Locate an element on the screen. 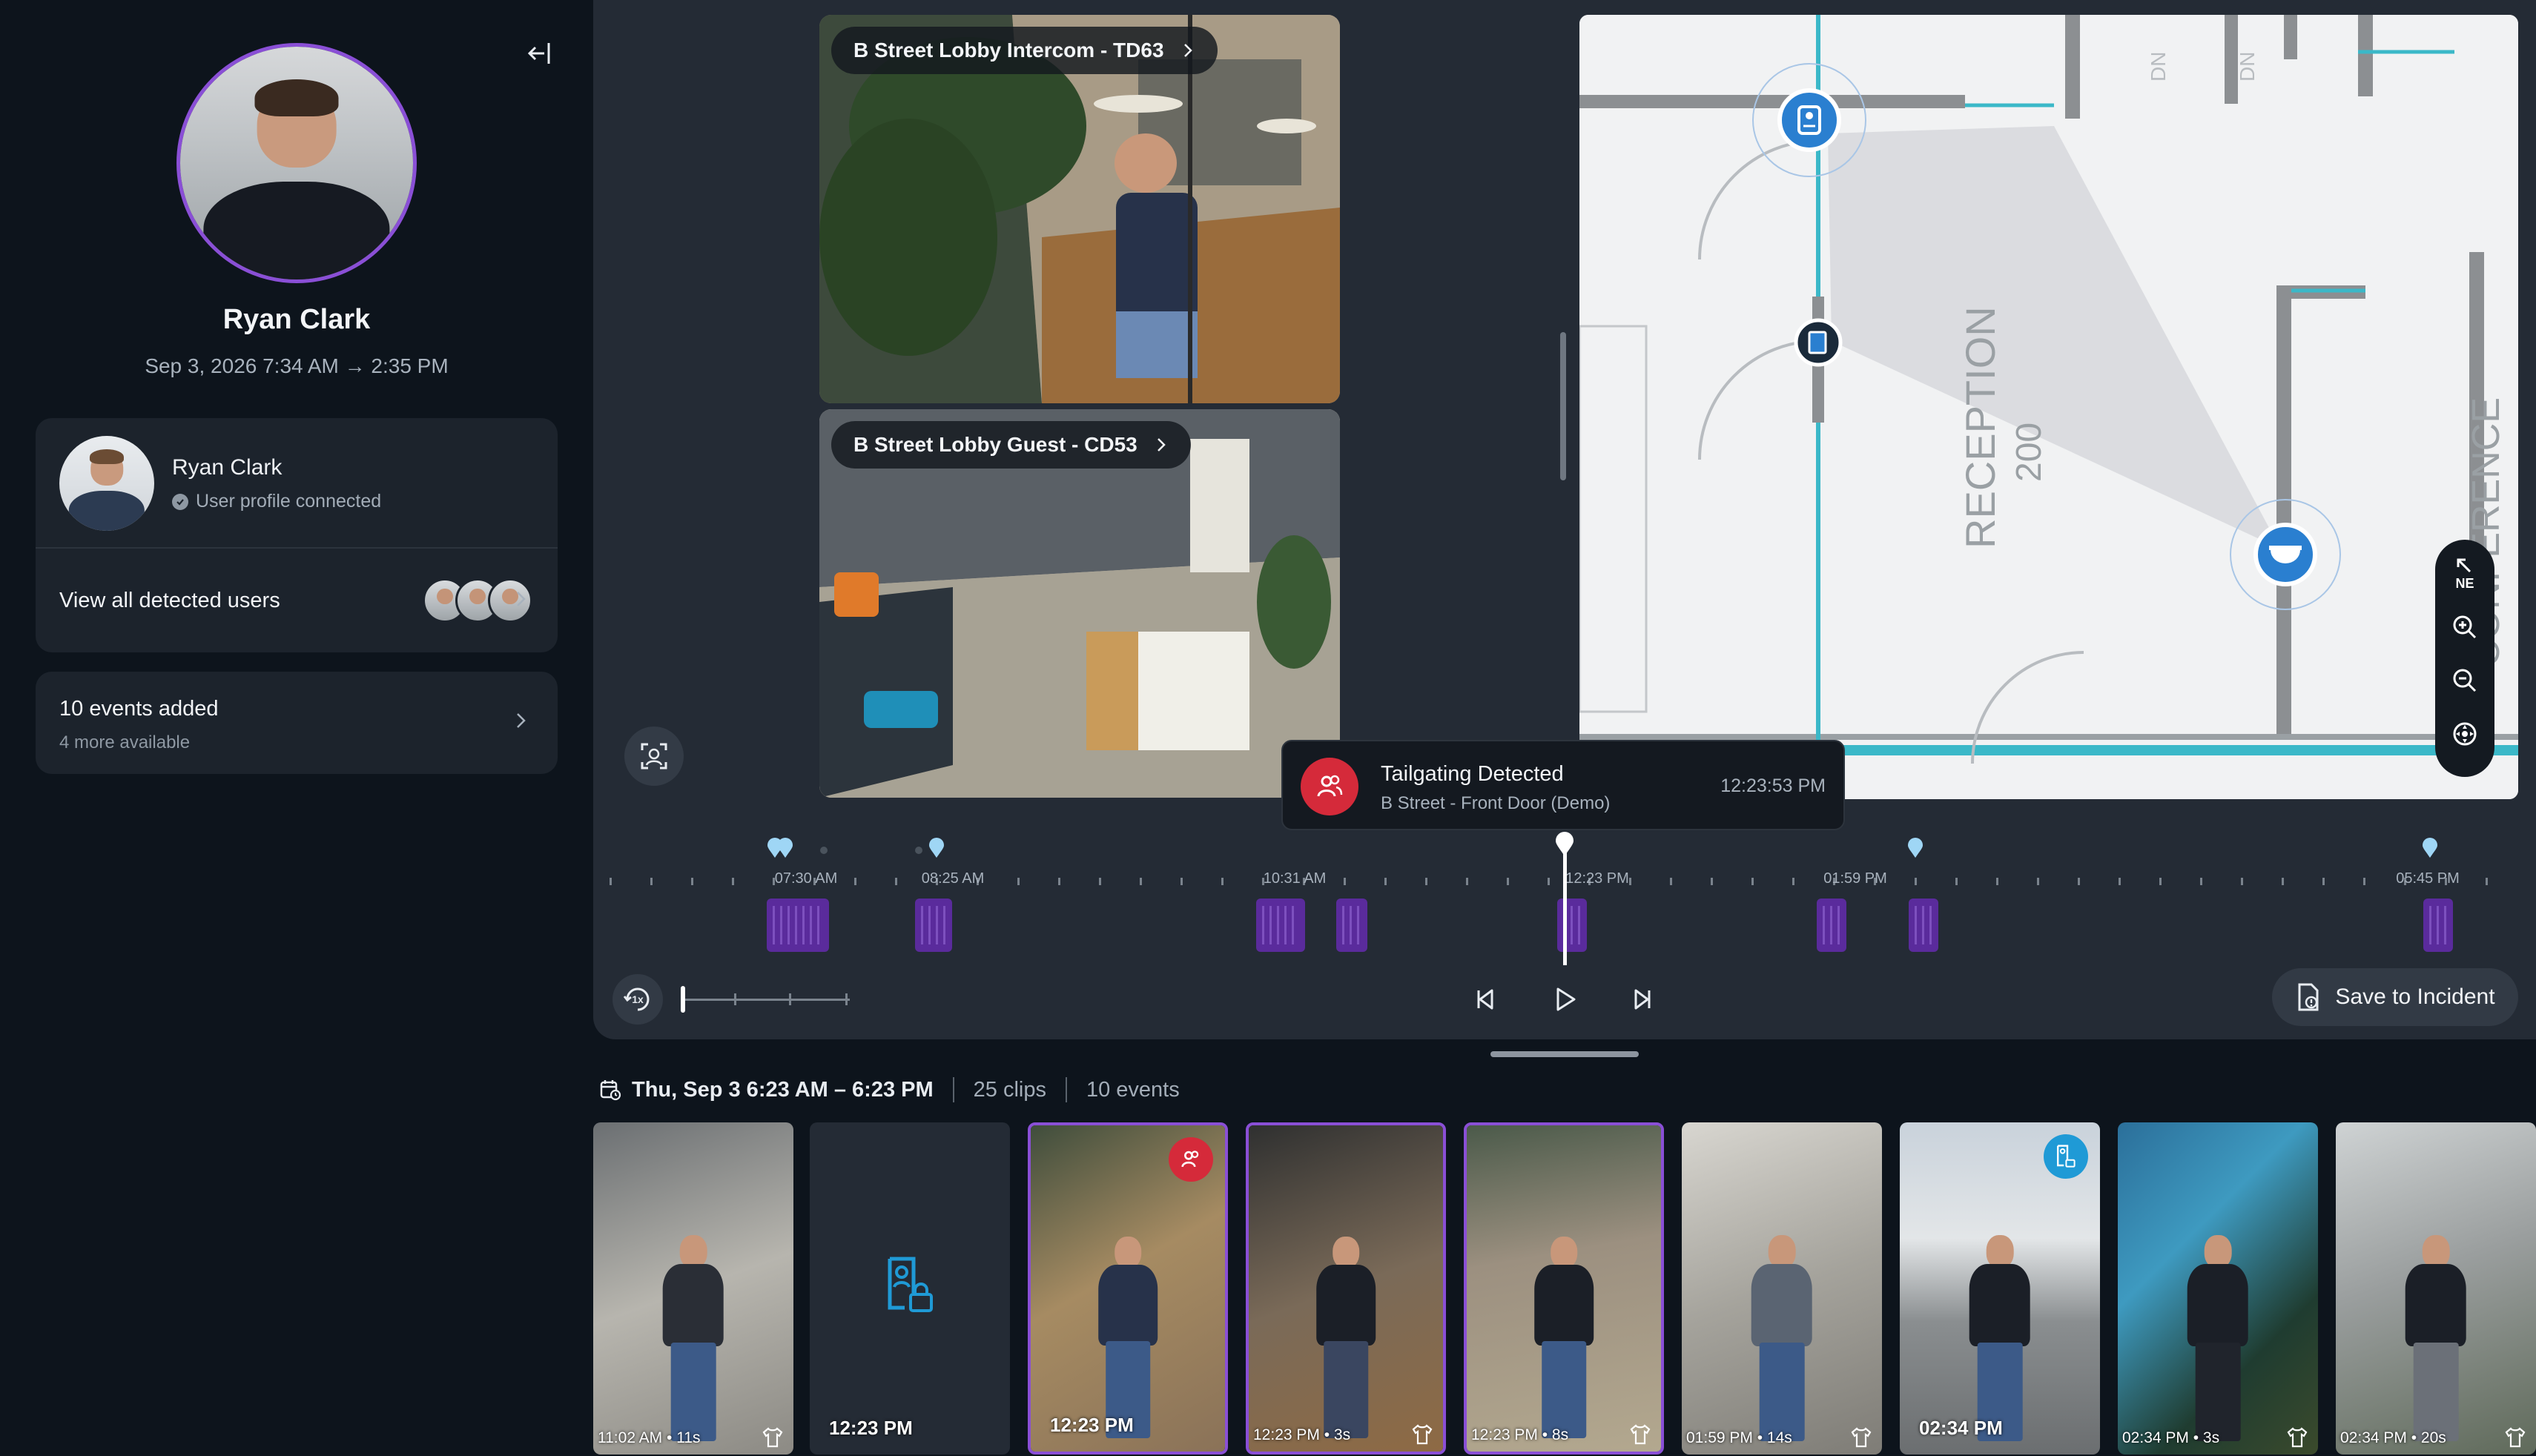 This screenshot has width=2536, height=1456. timeline-dot is located at coordinates (824, 851).